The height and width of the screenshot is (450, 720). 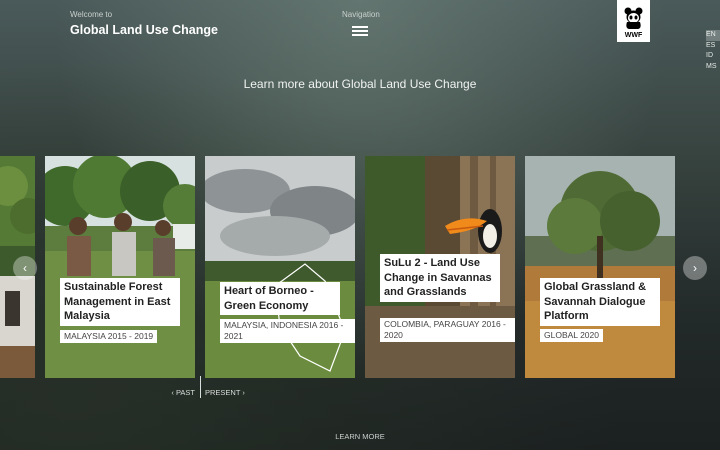 I want to click on panda-icon: WWF, so click(x=633, y=23).